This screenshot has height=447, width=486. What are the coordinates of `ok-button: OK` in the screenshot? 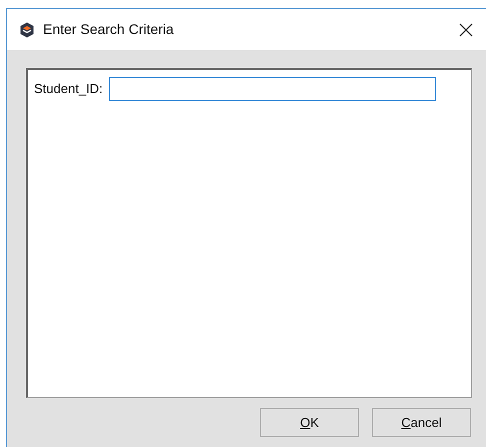 It's located at (309, 422).